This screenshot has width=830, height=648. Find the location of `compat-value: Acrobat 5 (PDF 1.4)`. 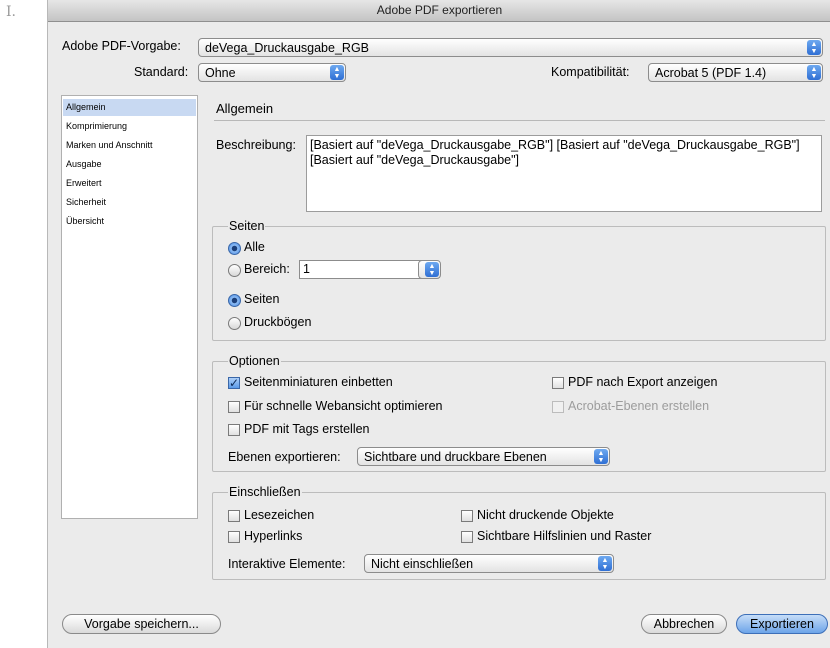

compat-value: Acrobat 5 (PDF 1.4) is located at coordinates (711, 73).